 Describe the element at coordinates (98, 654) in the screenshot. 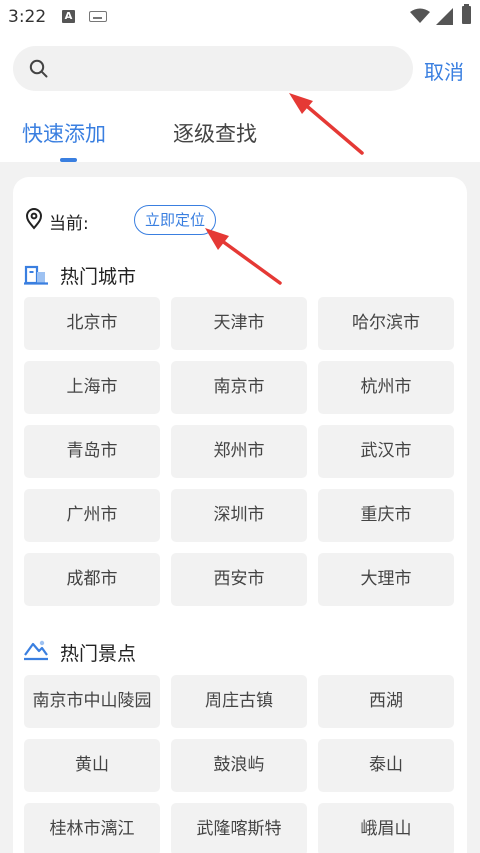

I see `hot-spots-title: 热门景点` at that location.